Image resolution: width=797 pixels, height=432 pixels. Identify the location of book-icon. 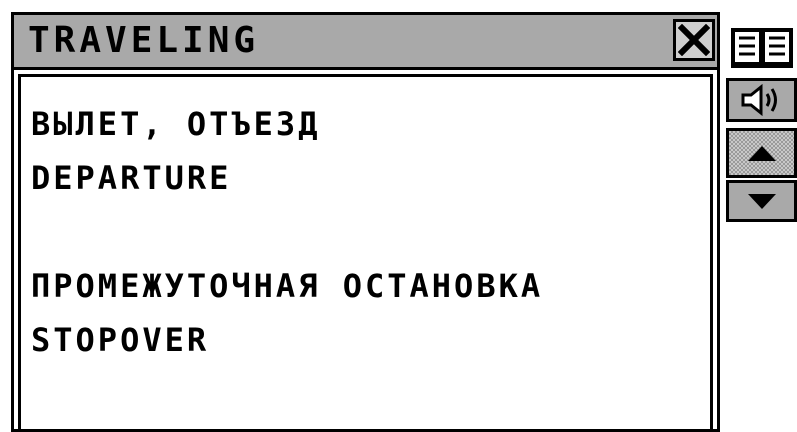
(761, 48).